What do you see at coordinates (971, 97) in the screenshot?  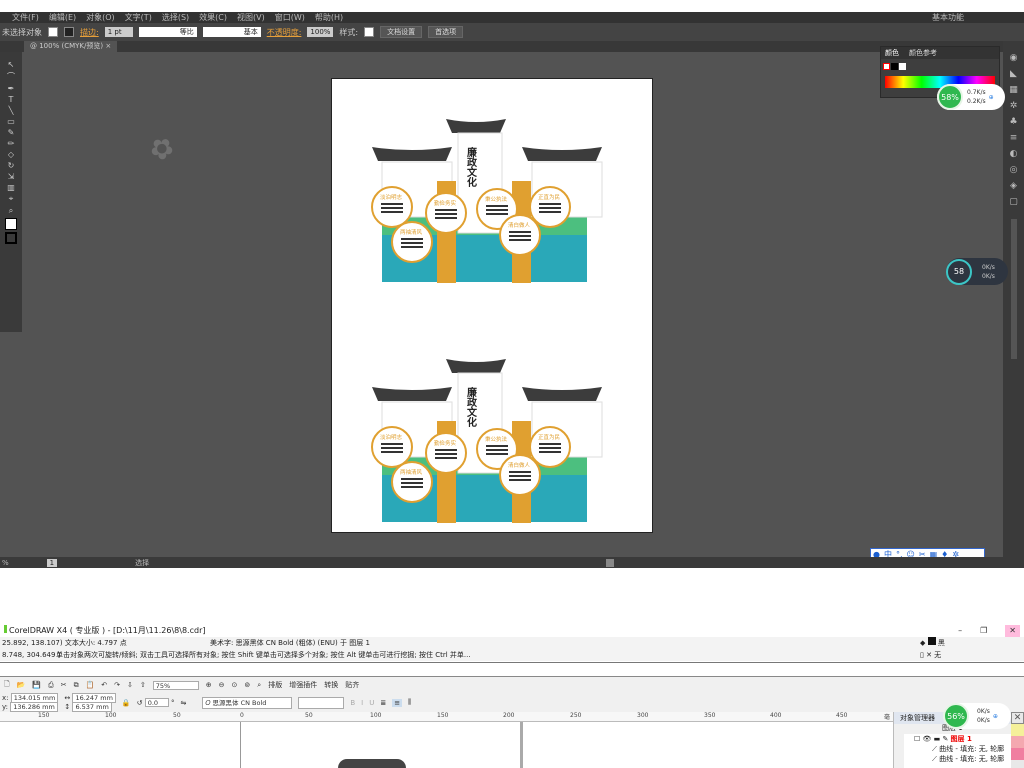 I see `network-speed-widget: 58% 0.7K/s 0.2K/s ⊕` at bounding box center [971, 97].